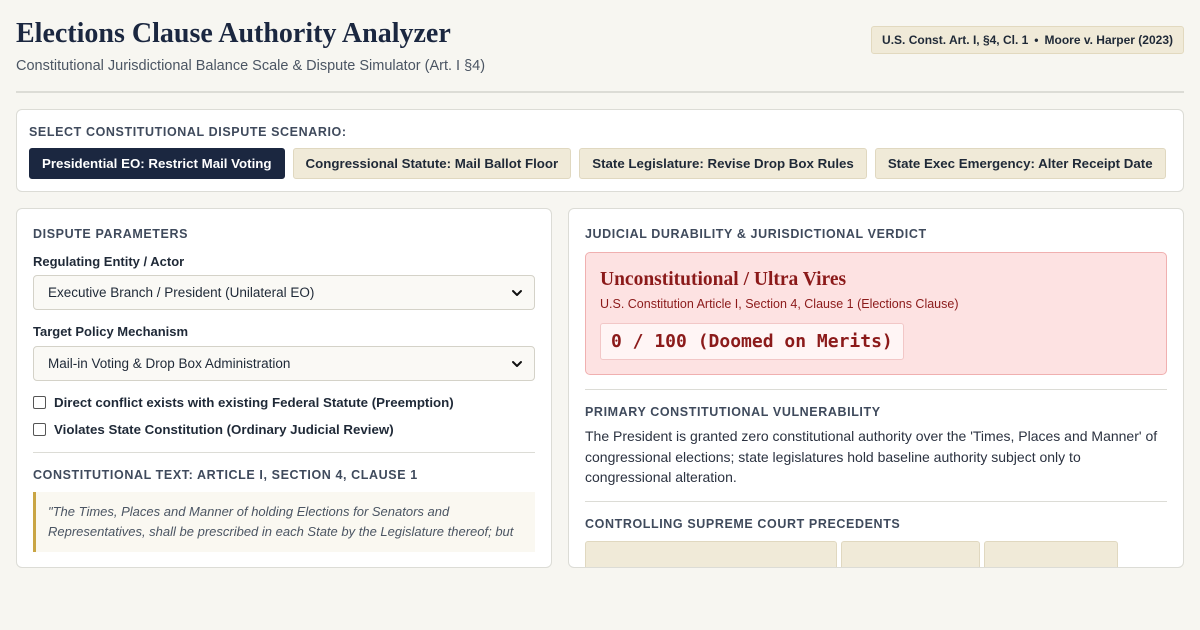 Image resolution: width=1200 pixels, height=630 pixels. What do you see at coordinates (733, 412) in the screenshot?
I see `vulnerability-heading: PRIMARY CONSTITUTIONAL VULNERABILITY` at bounding box center [733, 412].